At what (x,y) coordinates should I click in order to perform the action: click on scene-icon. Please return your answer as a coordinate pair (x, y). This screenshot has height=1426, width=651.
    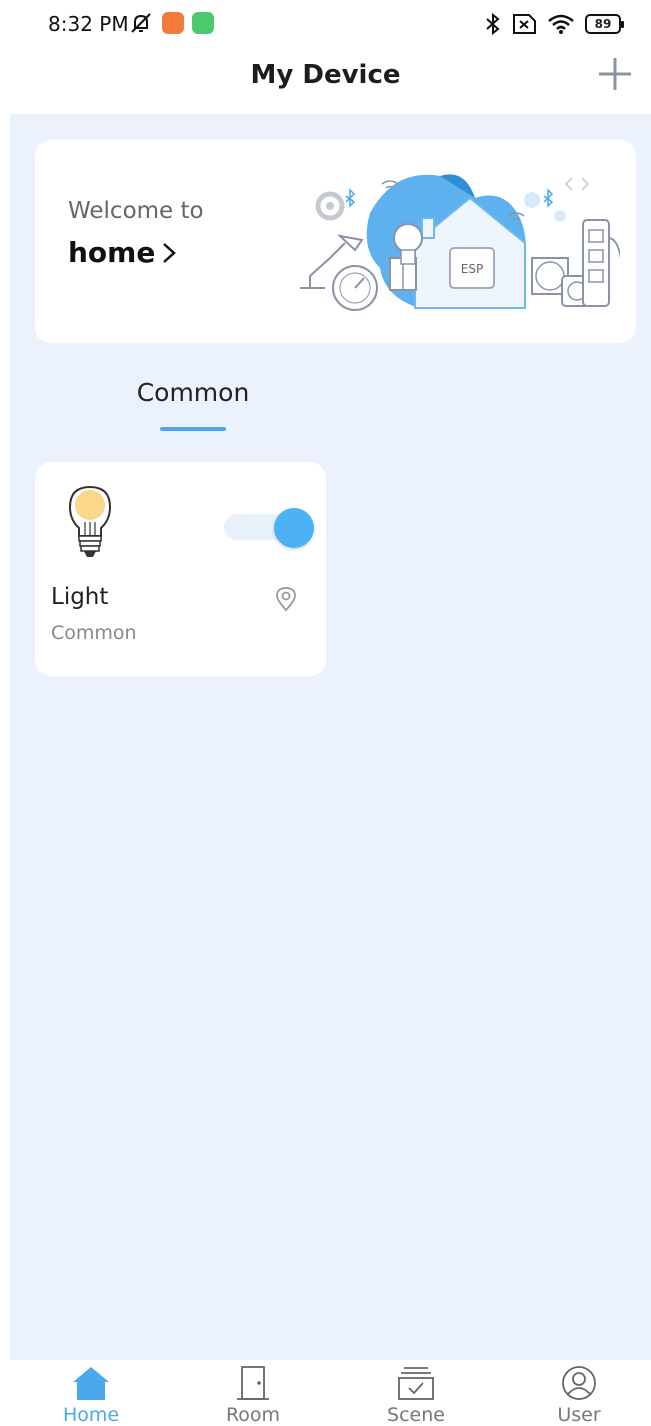
    Looking at the image, I should click on (416, 1383).